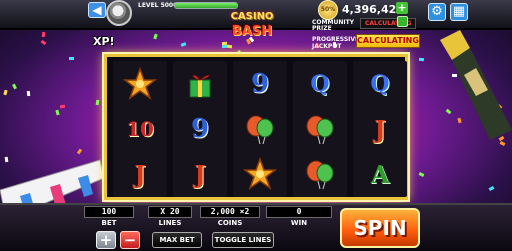 The height and width of the screenshot is (251, 512). What do you see at coordinates (104, 41) in the screenshot?
I see `xp-label: XP!` at bounding box center [104, 41].